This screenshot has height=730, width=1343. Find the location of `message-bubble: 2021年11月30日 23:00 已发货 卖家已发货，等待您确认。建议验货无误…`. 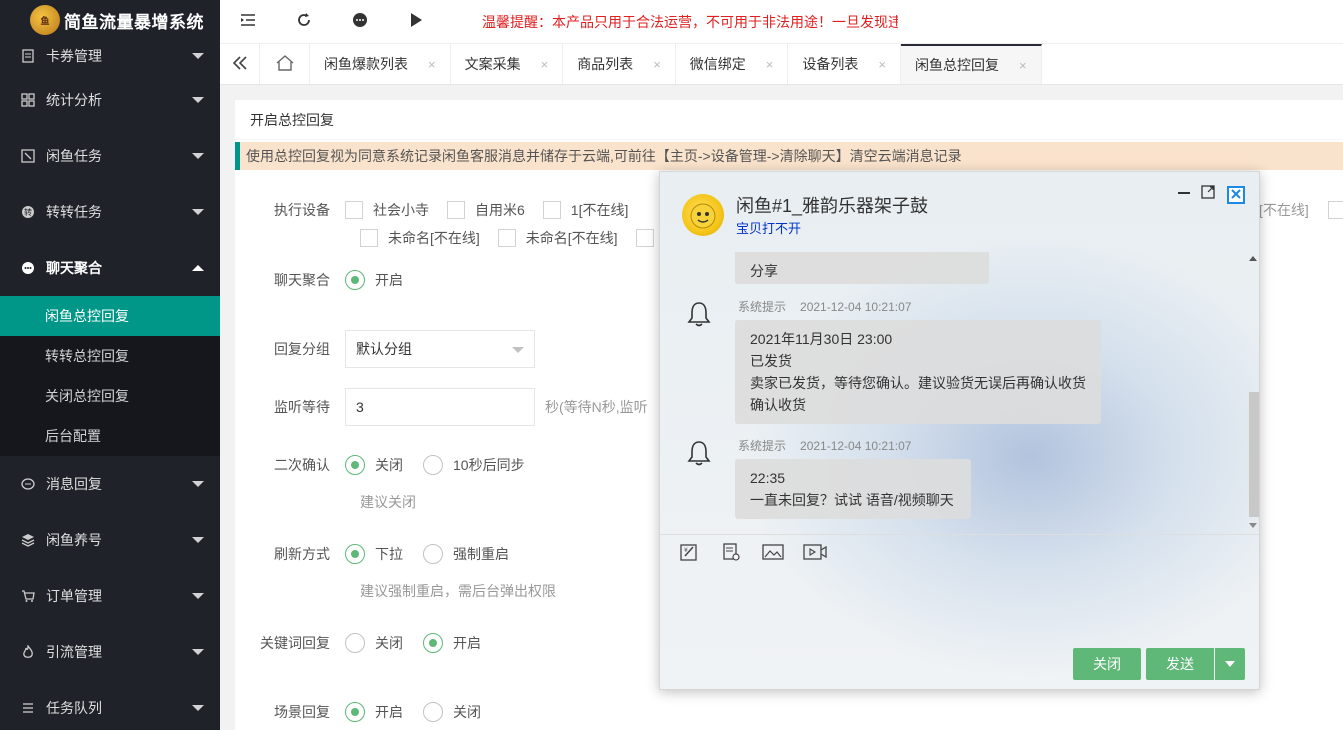

message-bubble: 2021年11月30日 23:00 已发货 卖家已发货，等待您确认。建议验货无误… is located at coordinates (918, 372).